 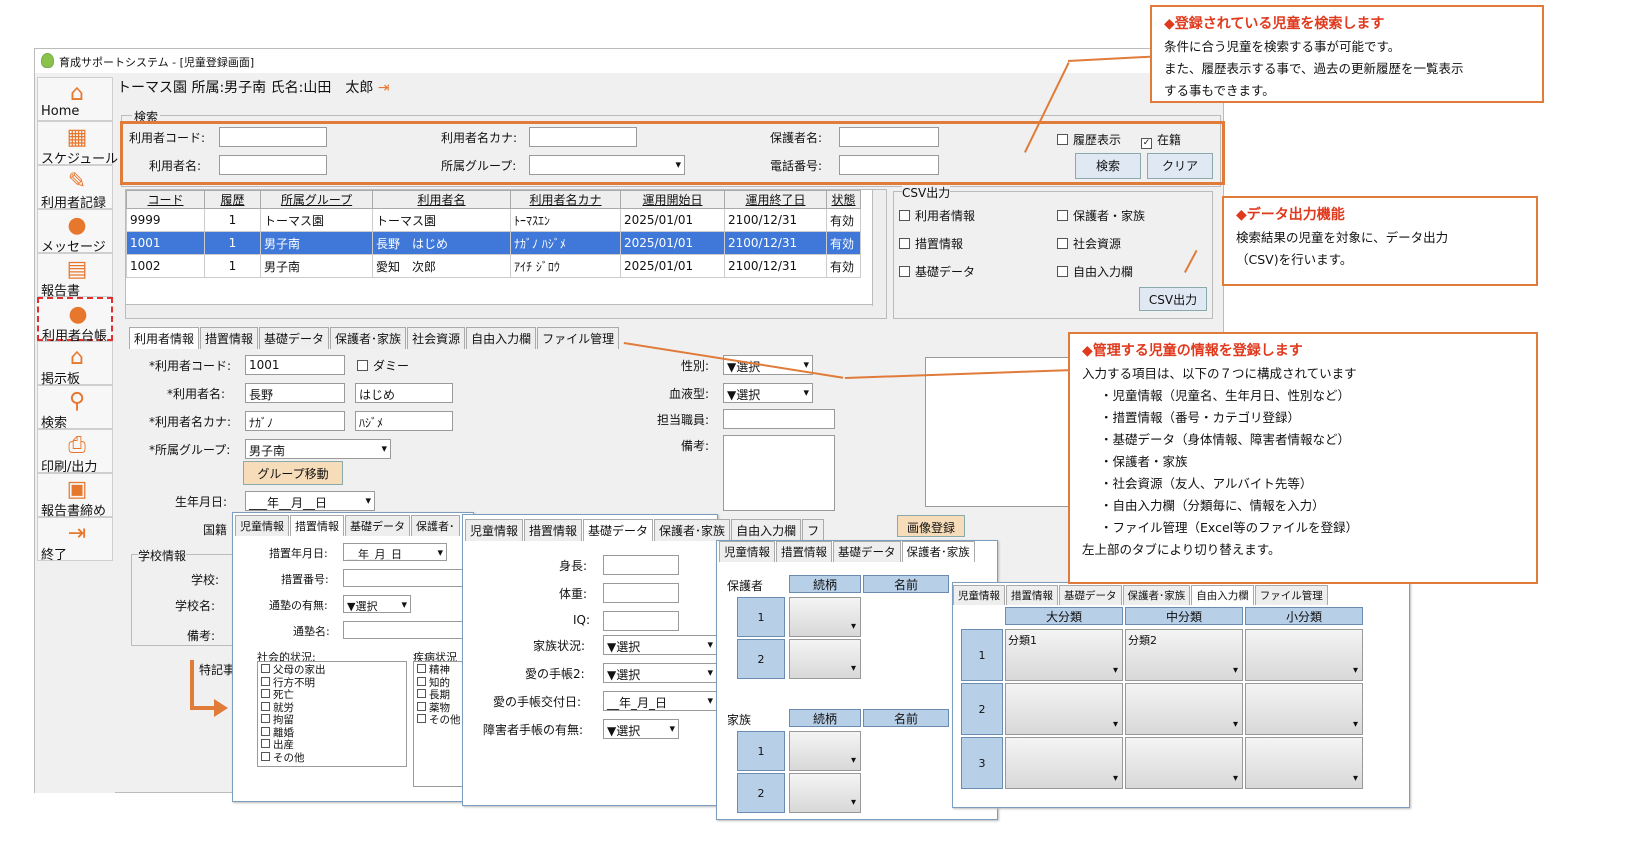 What do you see at coordinates (408, 630) in the screenshot?
I see `juku-name-input` at bounding box center [408, 630].